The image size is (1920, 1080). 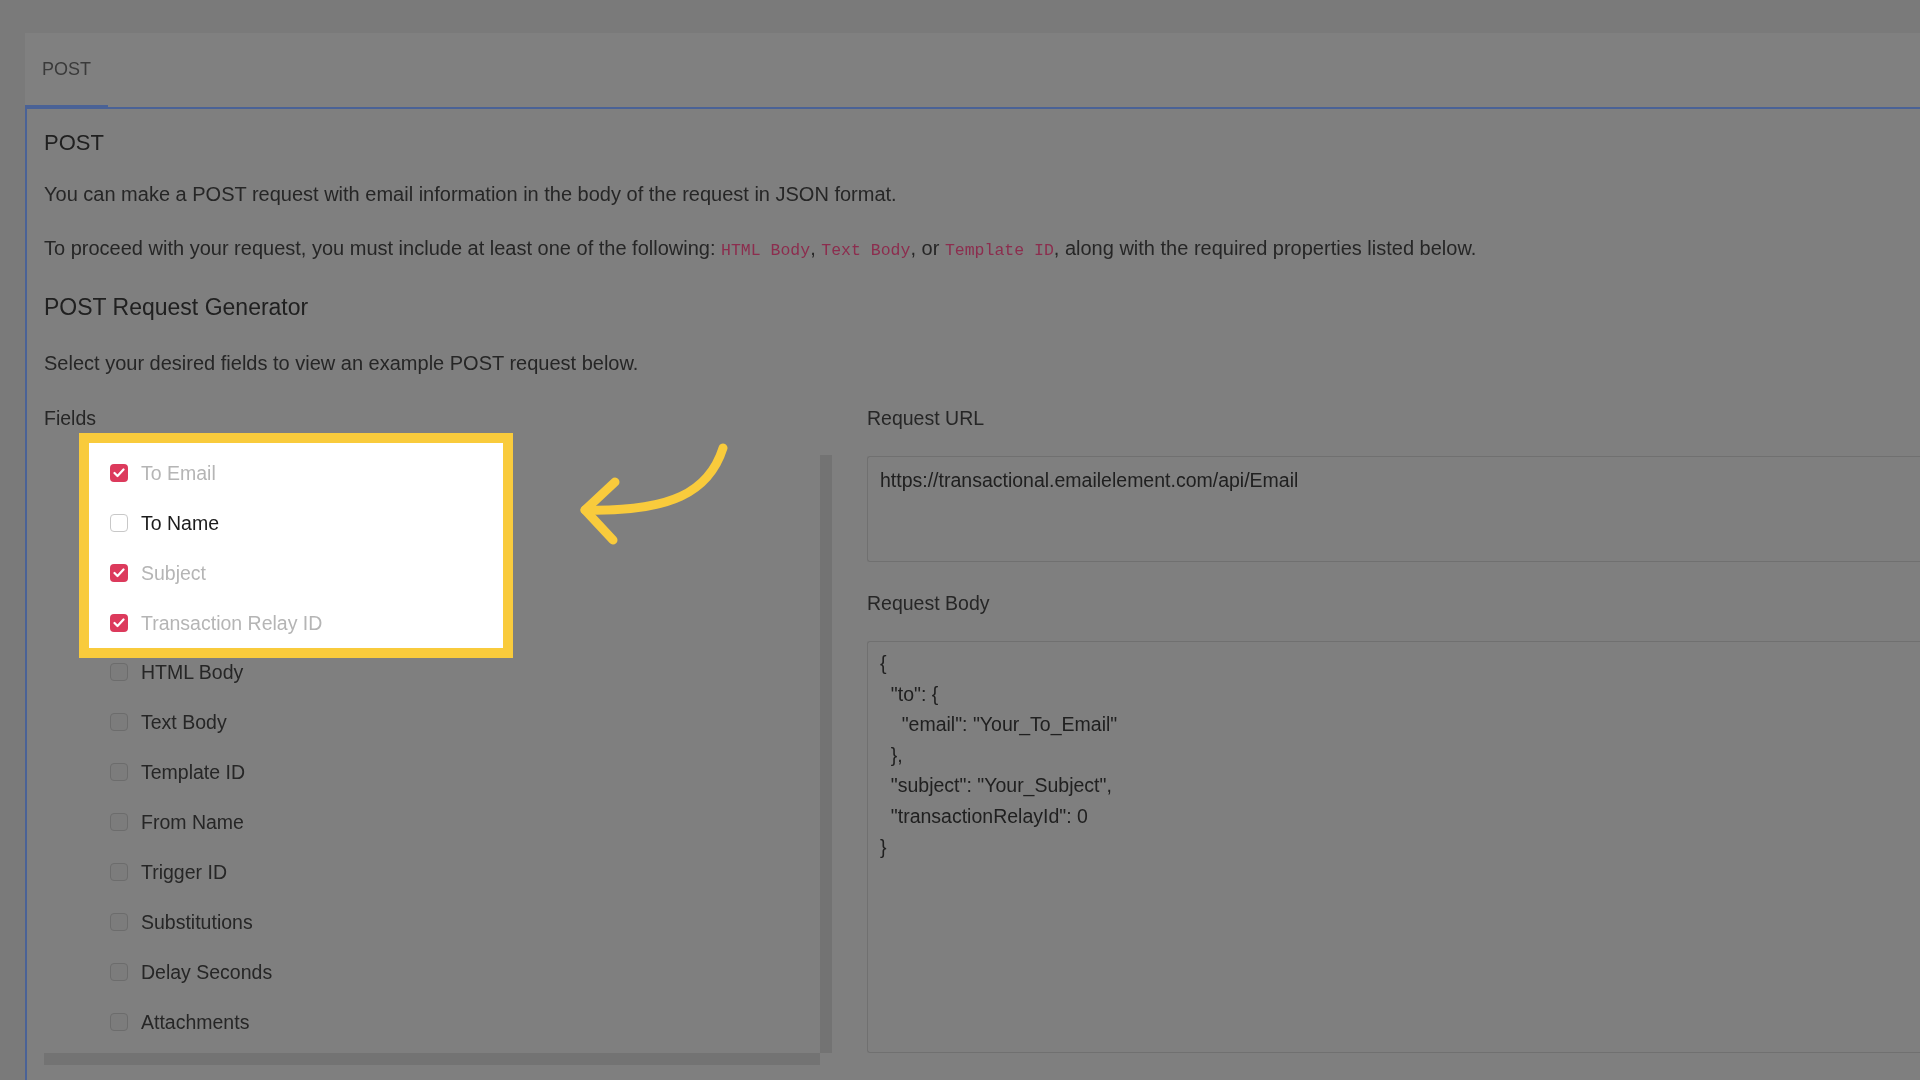 What do you see at coordinates (761, 249) in the screenshot?
I see `requirement-text: To proceed with your request, you must include at least one of the following: HTML Body, Text Body, or Template ID, along with the required properties listed below.` at bounding box center [761, 249].